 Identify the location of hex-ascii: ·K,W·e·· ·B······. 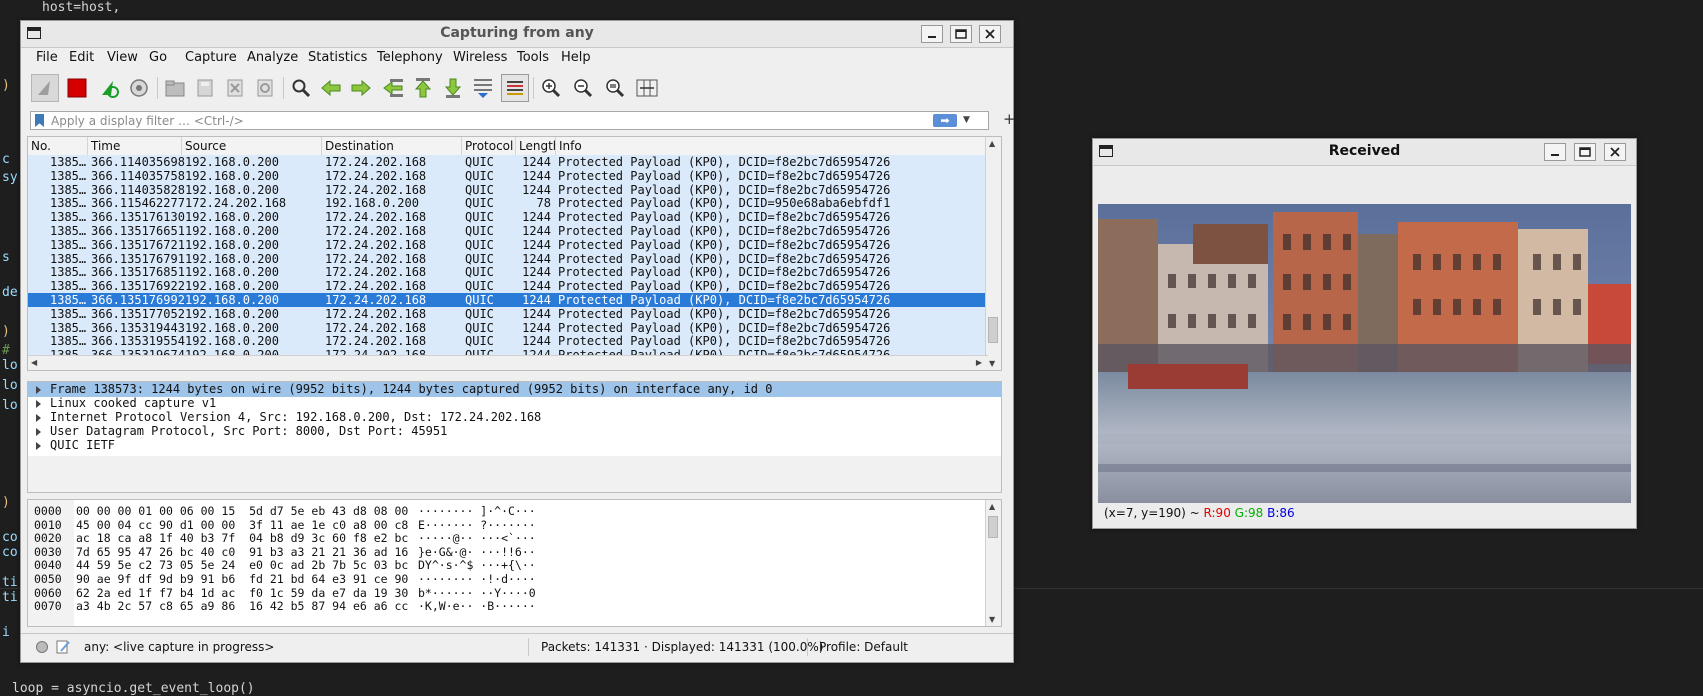
(477, 606).